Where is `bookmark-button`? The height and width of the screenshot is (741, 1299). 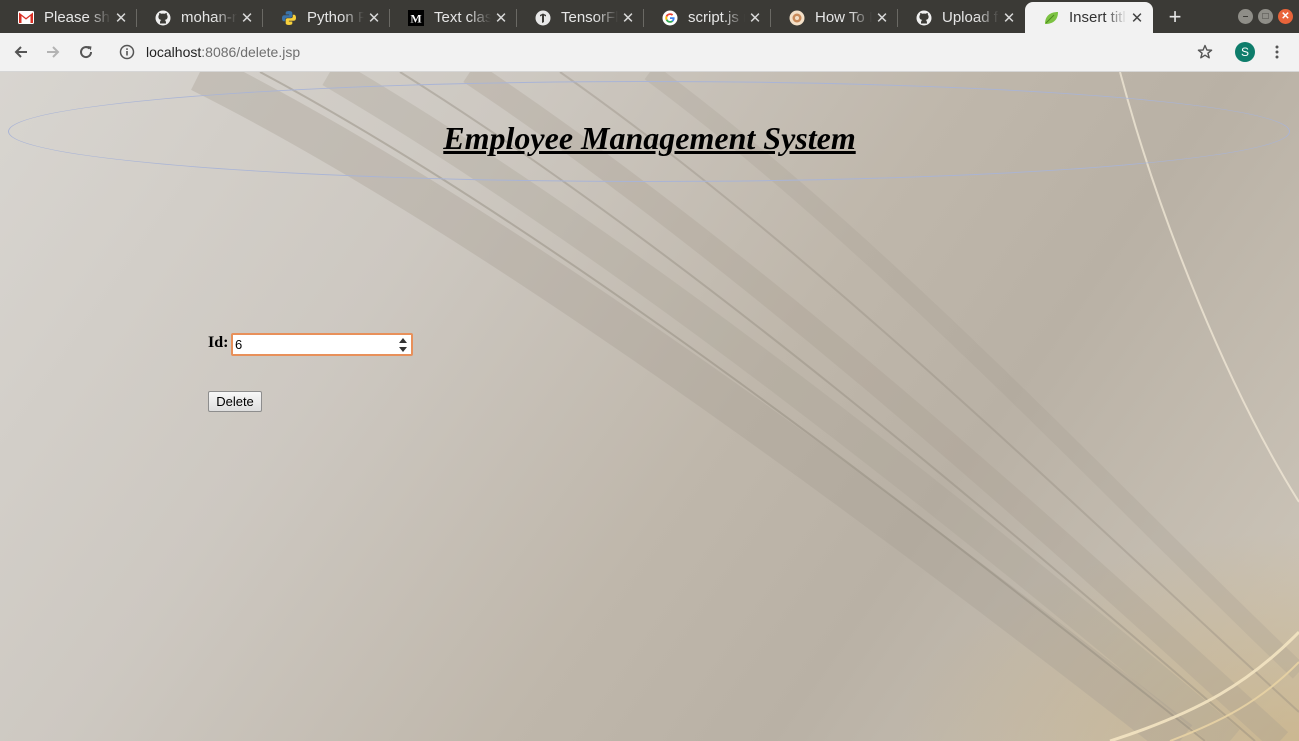 bookmark-button is located at coordinates (1205, 52).